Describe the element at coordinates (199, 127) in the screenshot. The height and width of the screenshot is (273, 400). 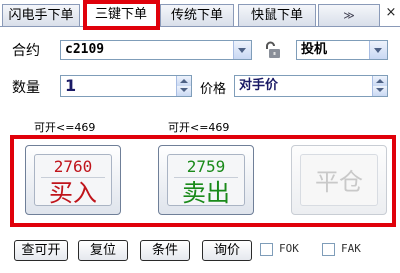
I see `sell-available-hint: 可开<=469` at that location.